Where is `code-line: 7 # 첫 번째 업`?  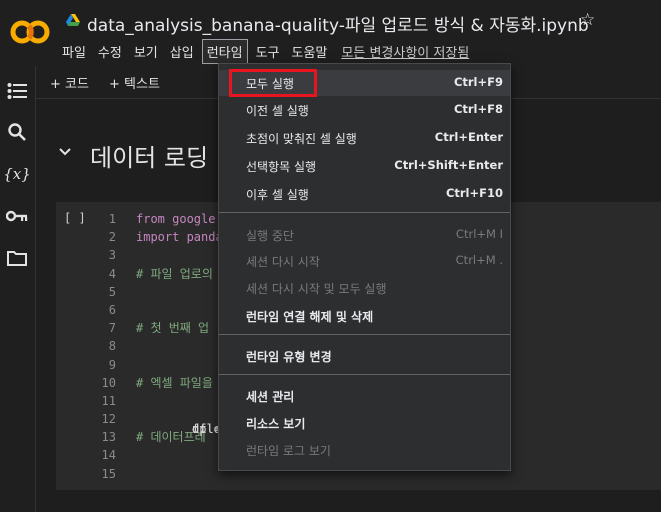
code-line: 7 # 첫 번째 업 is located at coordinates (159, 328).